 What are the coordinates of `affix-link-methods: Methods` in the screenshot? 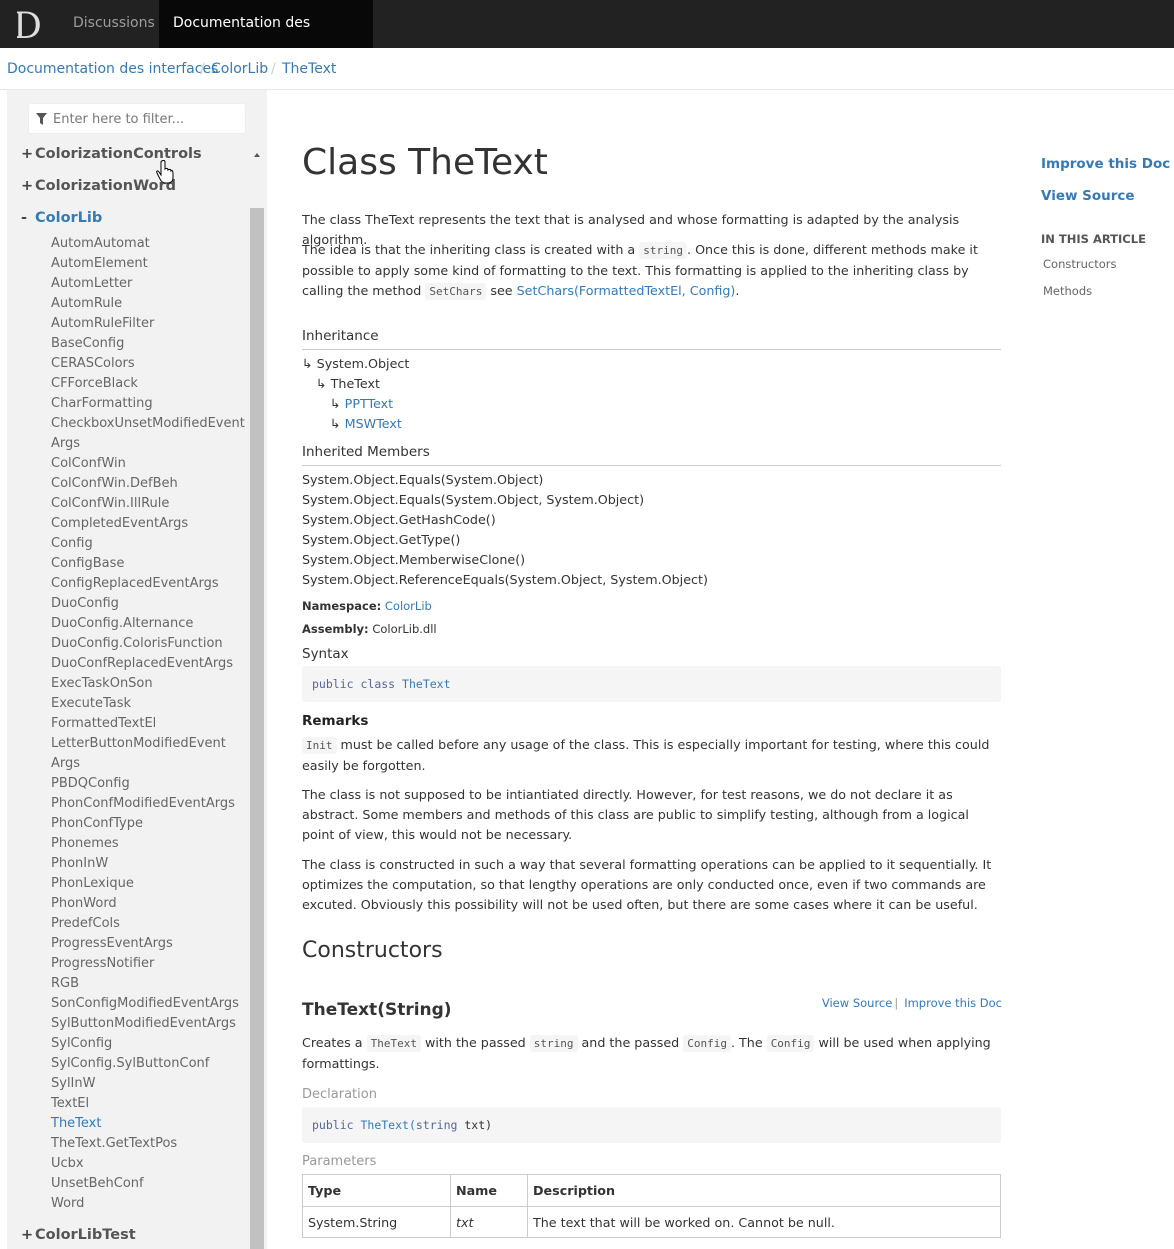 It's located at (1067, 291).